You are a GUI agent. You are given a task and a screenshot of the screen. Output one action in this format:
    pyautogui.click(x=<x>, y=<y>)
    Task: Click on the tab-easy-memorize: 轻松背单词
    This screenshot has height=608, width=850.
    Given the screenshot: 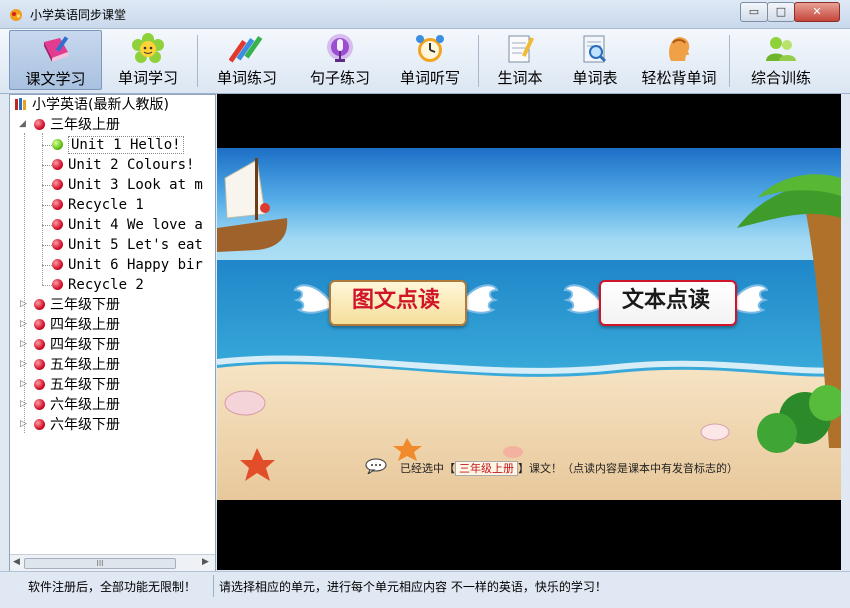 What is the action you would take?
    pyautogui.click(x=679, y=60)
    